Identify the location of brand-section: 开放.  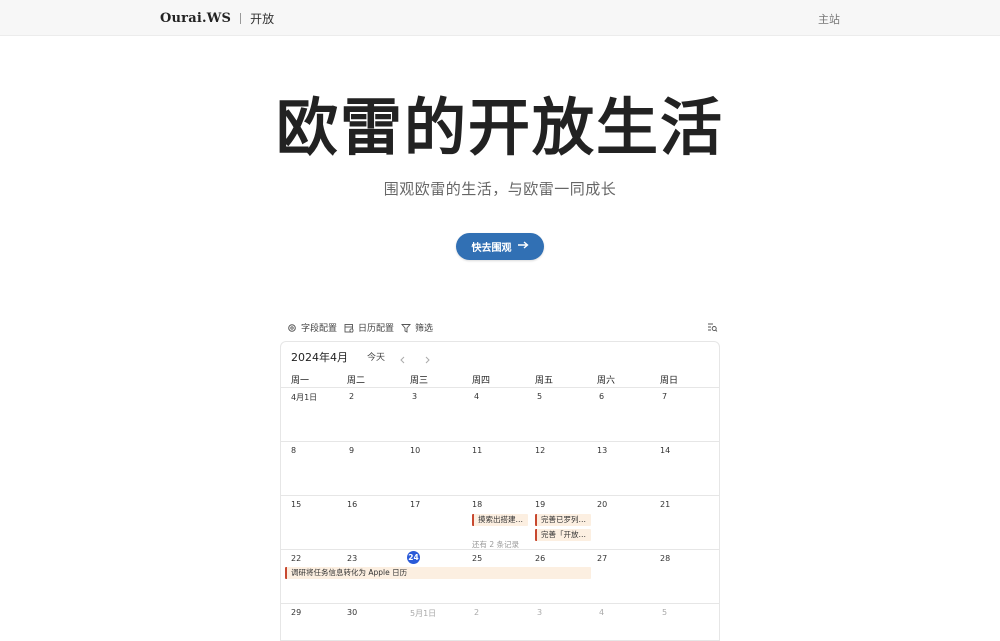
(262, 18).